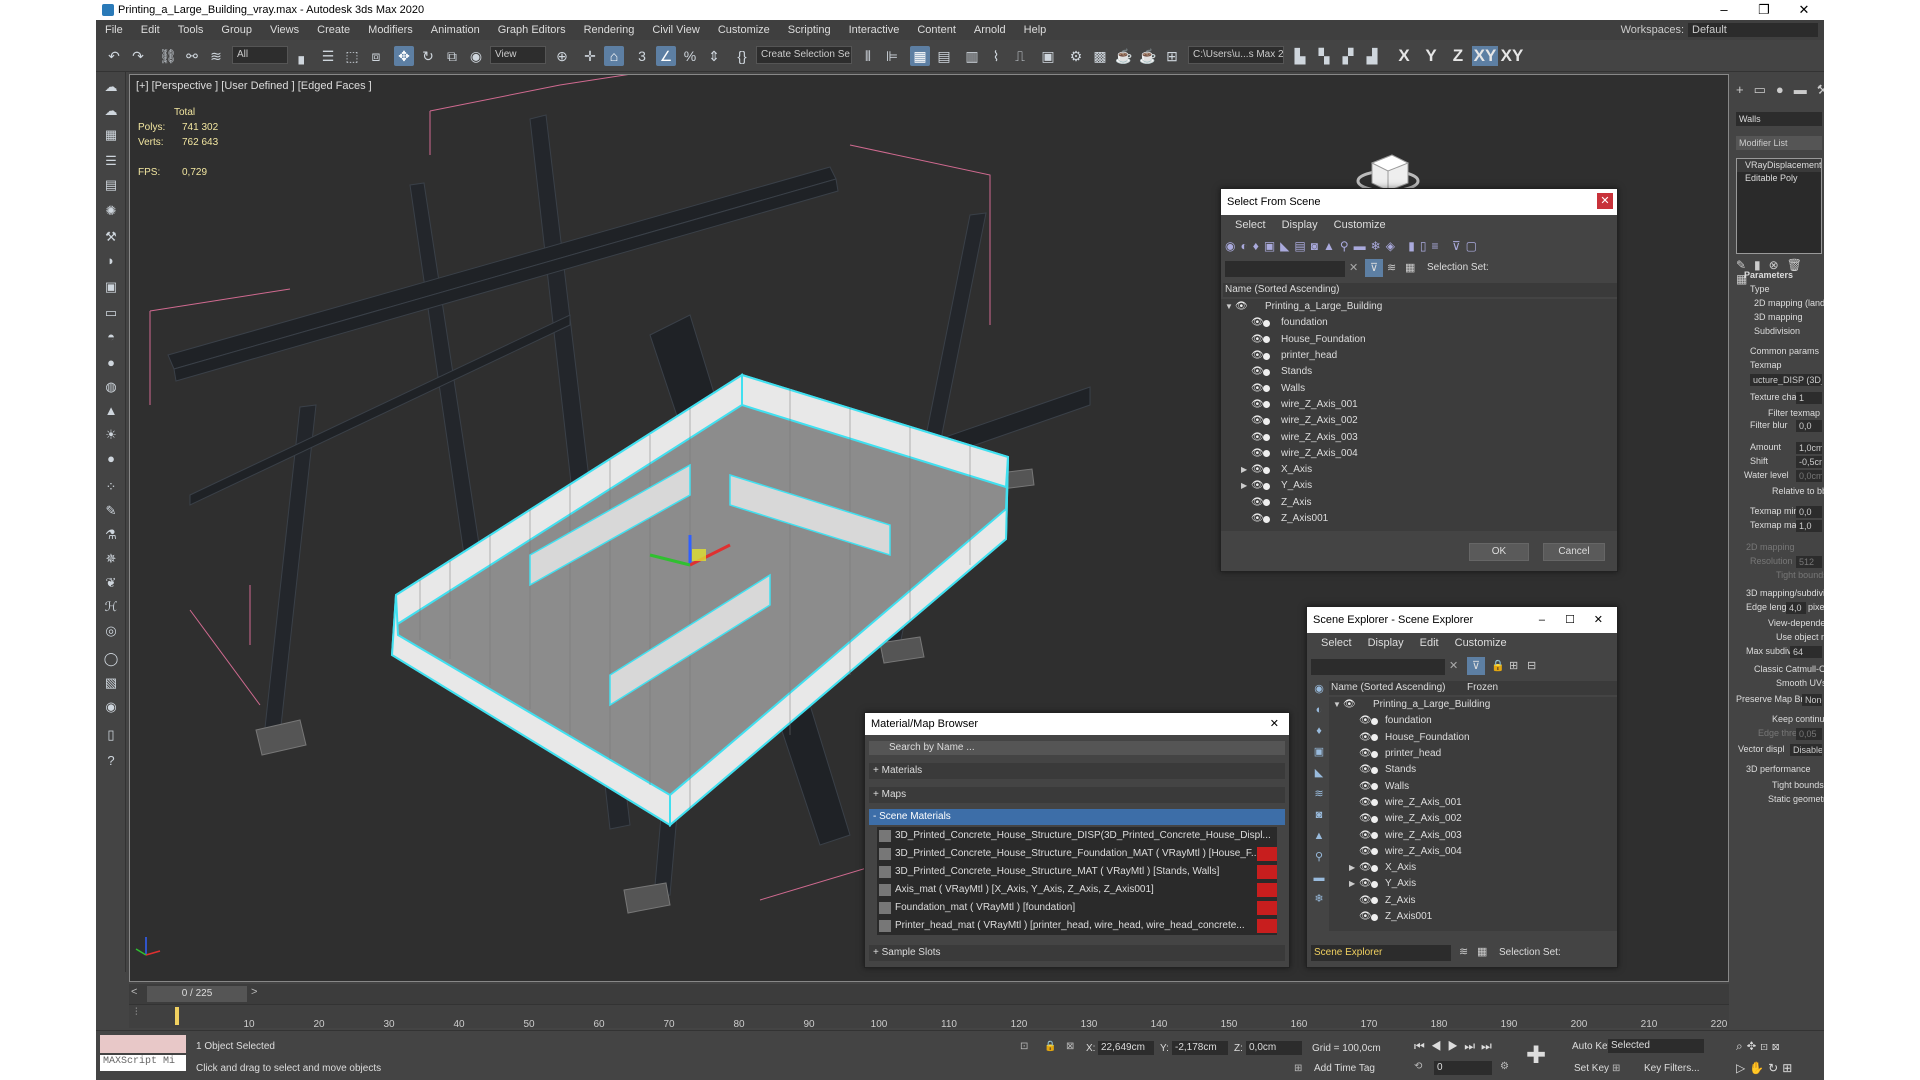  I want to click on radio-2d-mapping: 2D mapping (landscape), so click(1789, 303).